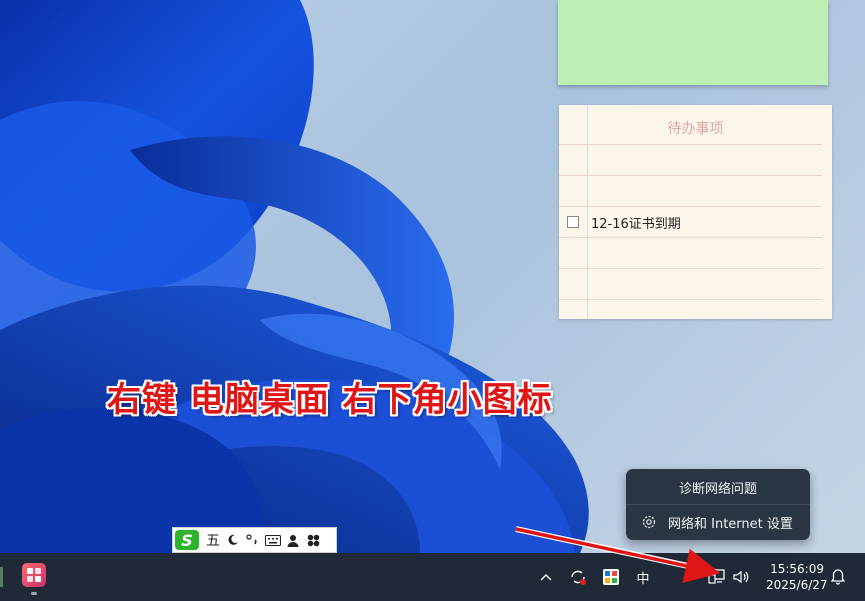  What do you see at coordinates (649, 522) in the screenshot?
I see `gear-icon` at bounding box center [649, 522].